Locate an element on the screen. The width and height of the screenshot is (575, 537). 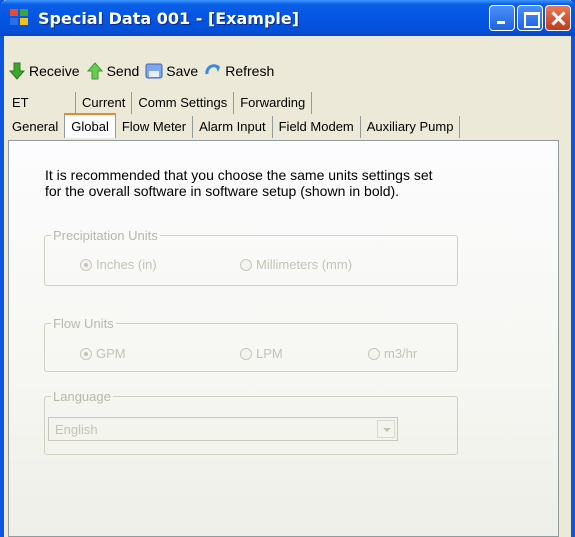
tab-field-modem: Field Modem is located at coordinates (317, 127).